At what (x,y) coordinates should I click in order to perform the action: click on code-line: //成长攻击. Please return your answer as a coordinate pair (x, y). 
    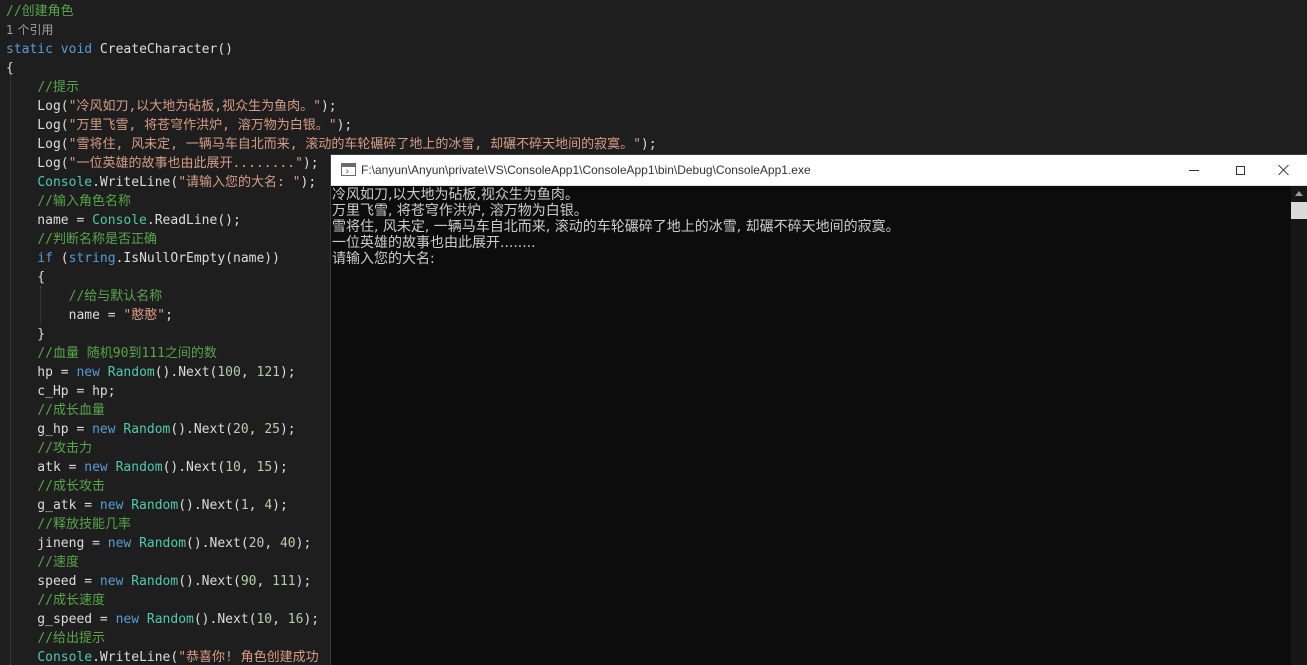
    Looking at the image, I should click on (55, 486).